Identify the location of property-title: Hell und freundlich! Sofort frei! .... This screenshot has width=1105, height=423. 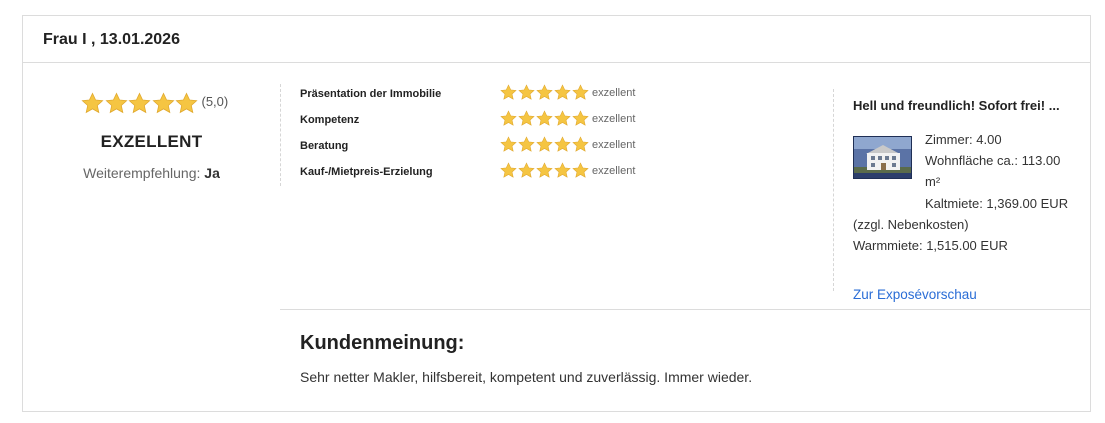
(956, 105).